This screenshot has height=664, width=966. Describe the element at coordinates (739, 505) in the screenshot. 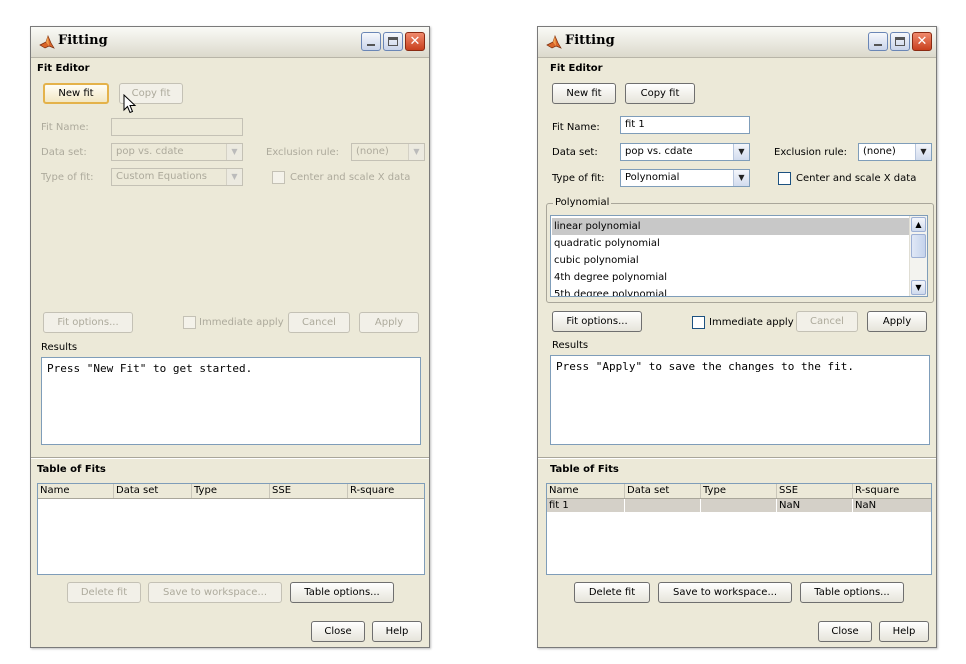

I see `table-row: fit 1 NaN NaN` at that location.